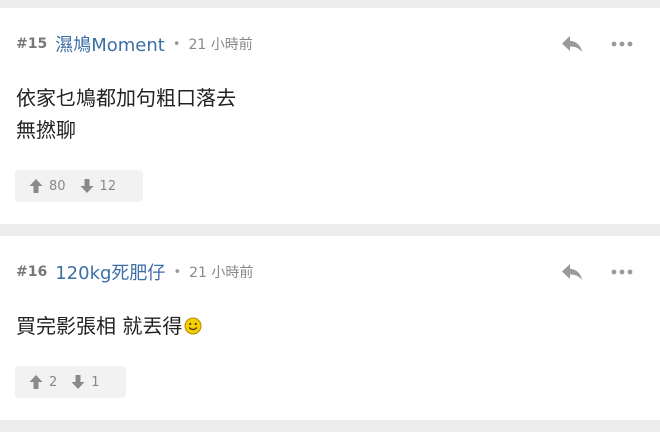 This screenshot has height=432, width=660. I want to click on upvote-button: 80, so click(47, 186).